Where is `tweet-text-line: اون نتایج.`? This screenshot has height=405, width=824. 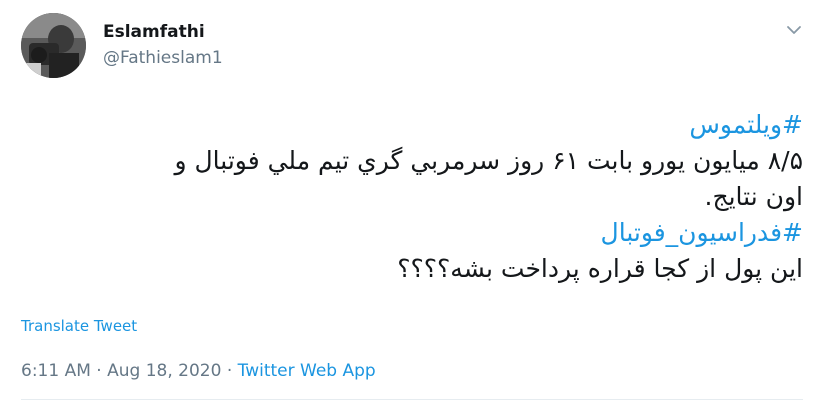
tweet-text-line: اون نتایج. is located at coordinates (754, 196).